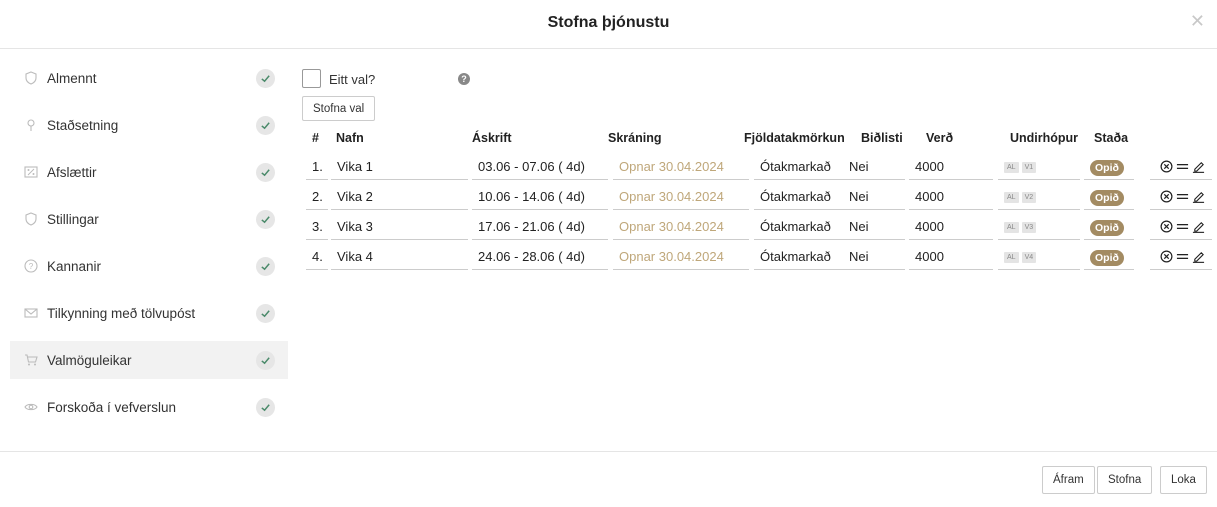 This screenshot has height=507, width=1217. What do you see at coordinates (350, 138) in the screenshot?
I see `header-name: Nafn` at bounding box center [350, 138].